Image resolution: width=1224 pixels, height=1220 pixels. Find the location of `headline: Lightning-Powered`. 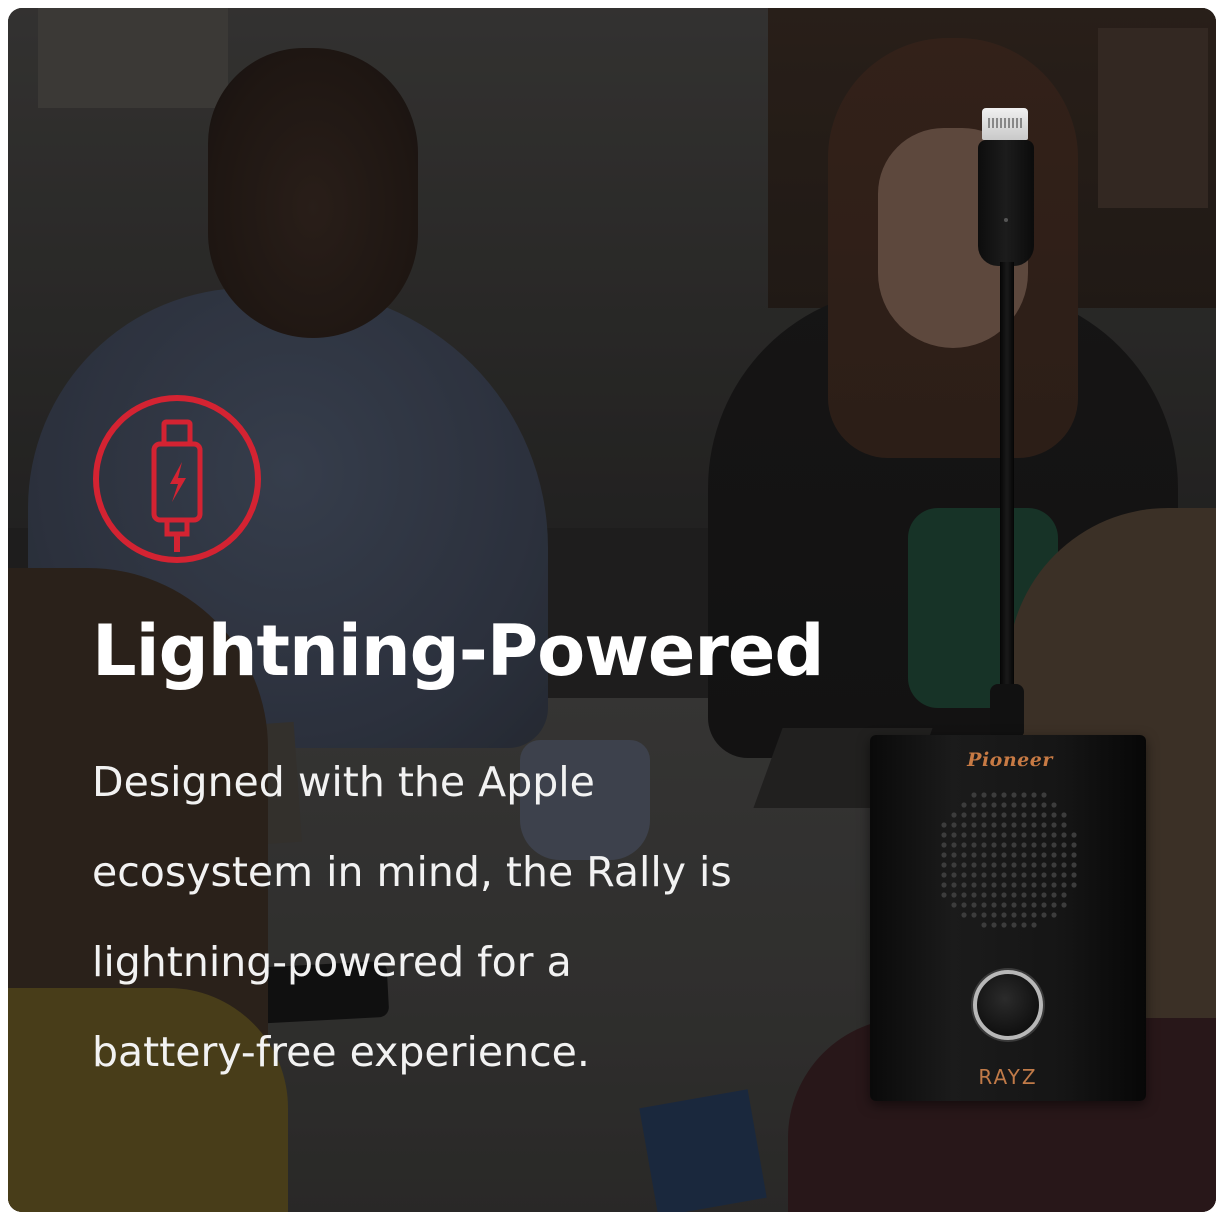

headline: Lightning-Powered is located at coordinates (458, 651).